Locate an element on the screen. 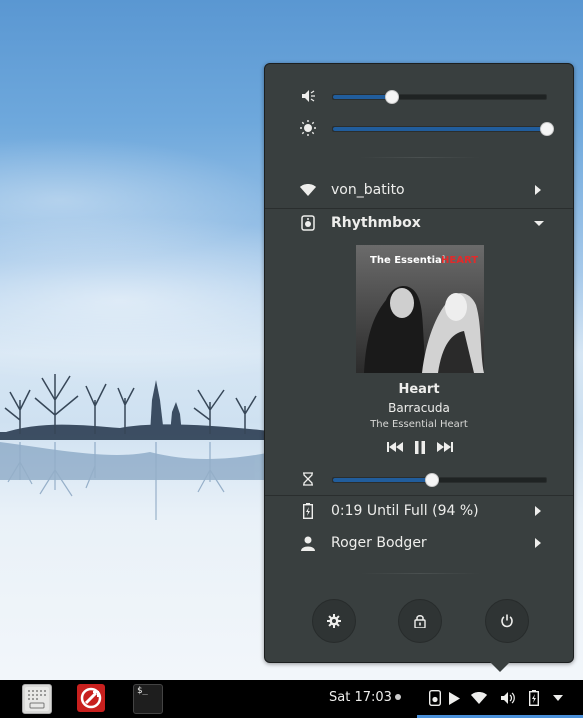 Image resolution: width=583 pixels, height=718 pixels. track-progress-slider is located at coordinates (439, 480).